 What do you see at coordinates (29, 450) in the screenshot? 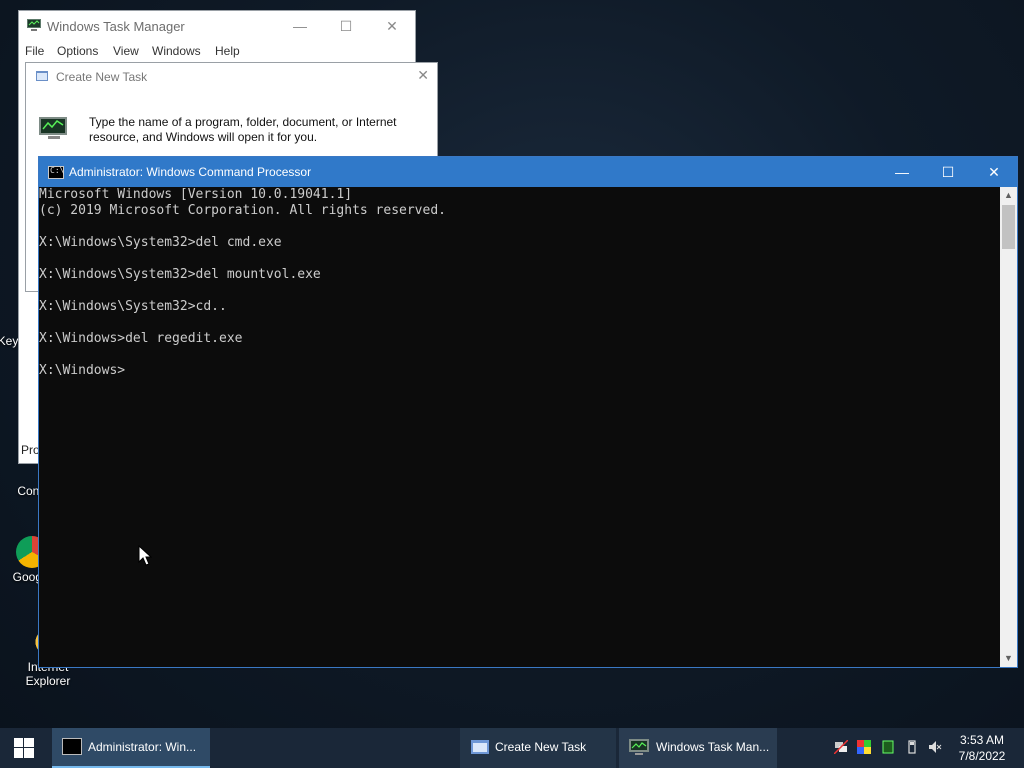
I see `tab-processes: Pro` at bounding box center [29, 450].